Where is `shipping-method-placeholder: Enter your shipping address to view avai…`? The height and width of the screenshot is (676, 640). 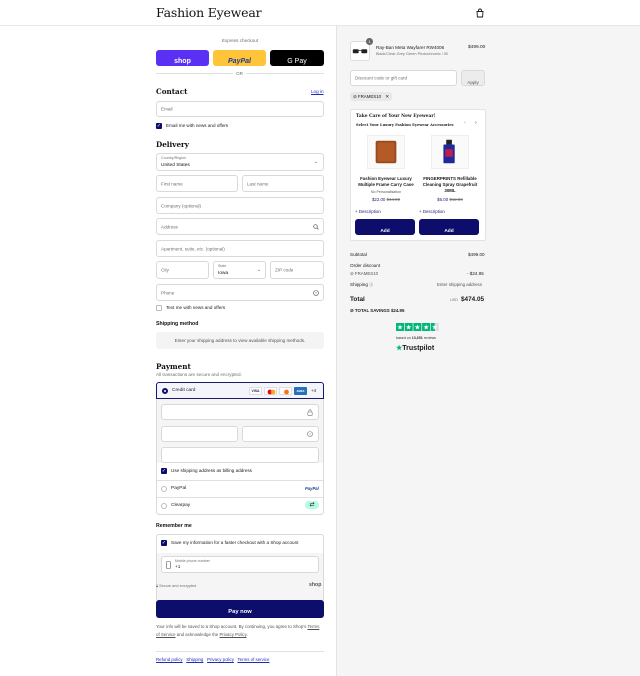
shipping-method-placeholder: Enter your shipping address to view avai… is located at coordinates (240, 340).